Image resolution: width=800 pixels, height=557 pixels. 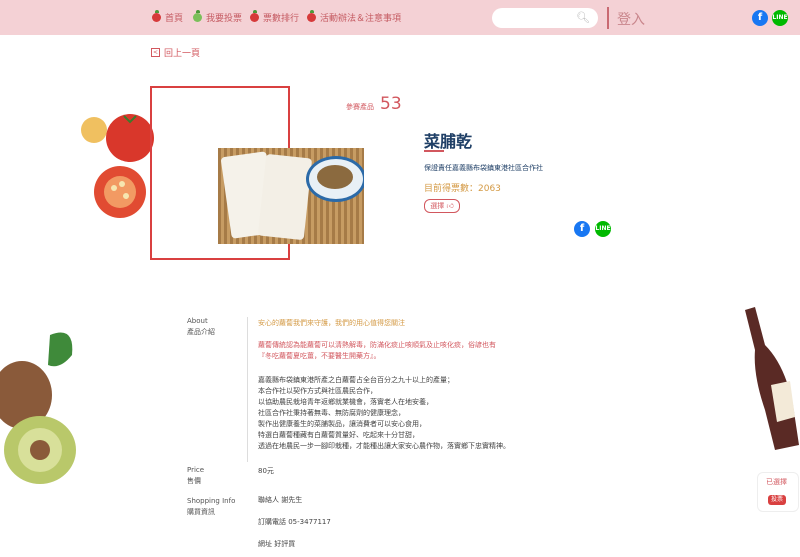 What do you see at coordinates (194, 481) in the screenshot?
I see `price-label-zh: 售價` at bounding box center [194, 481].